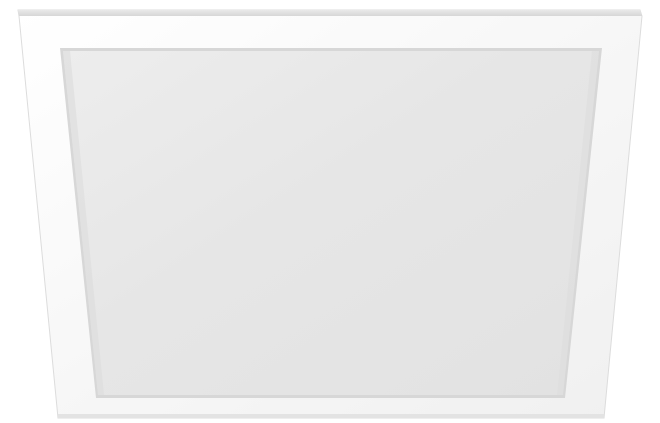 The width and height of the screenshot is (660, 423). I want to click on panel-top-rim, so click(330, 13).